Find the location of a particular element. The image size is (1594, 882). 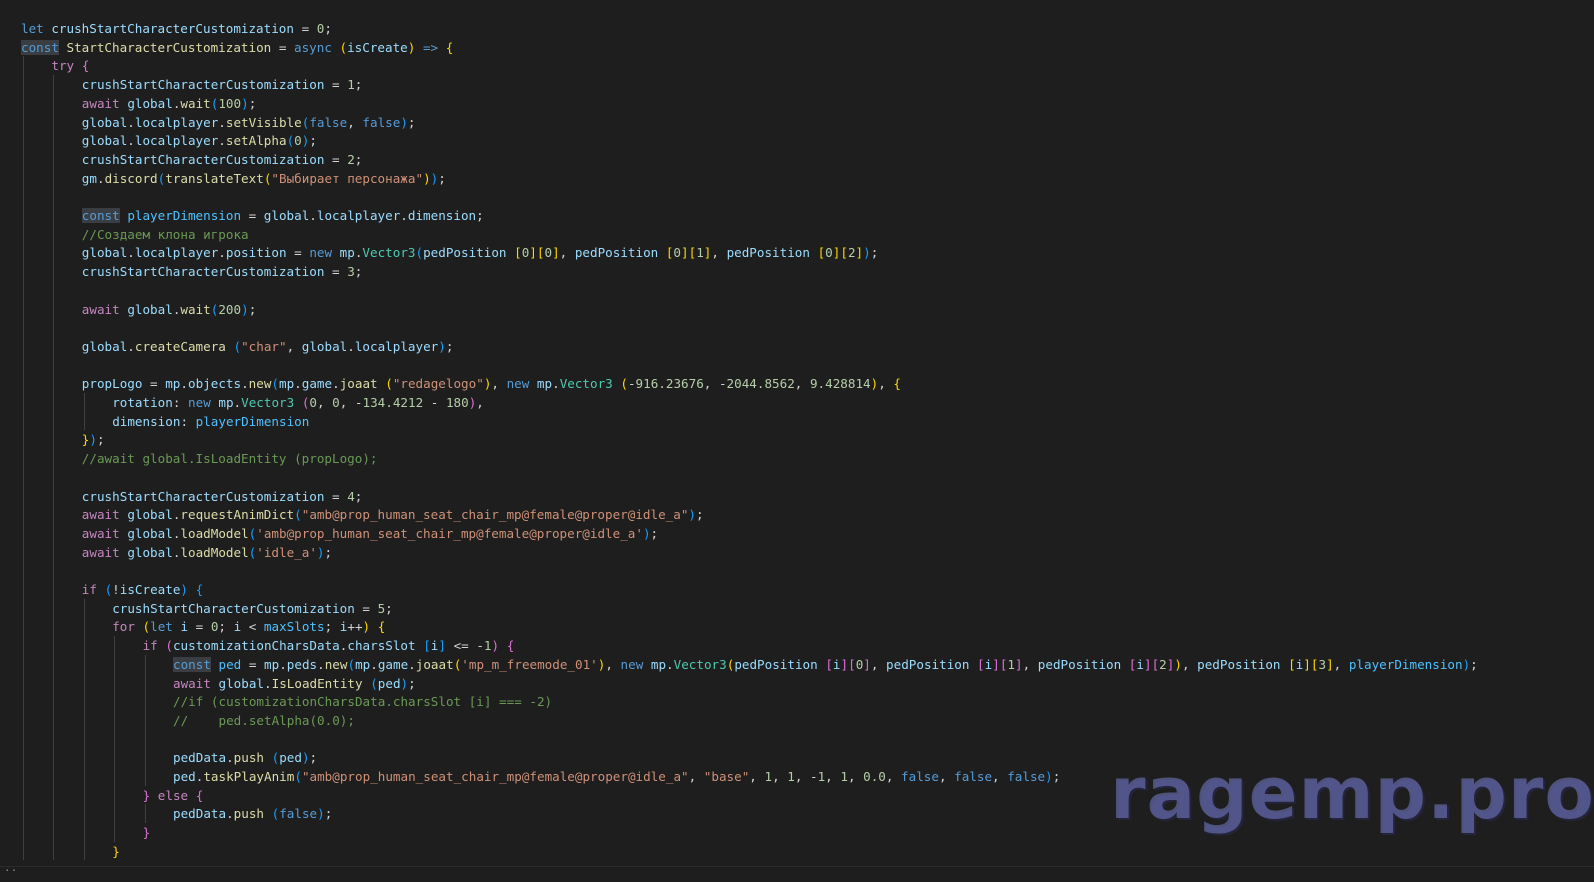

code-line: // ped.setAlpha(0.0); is located at coordinates (264, 720).